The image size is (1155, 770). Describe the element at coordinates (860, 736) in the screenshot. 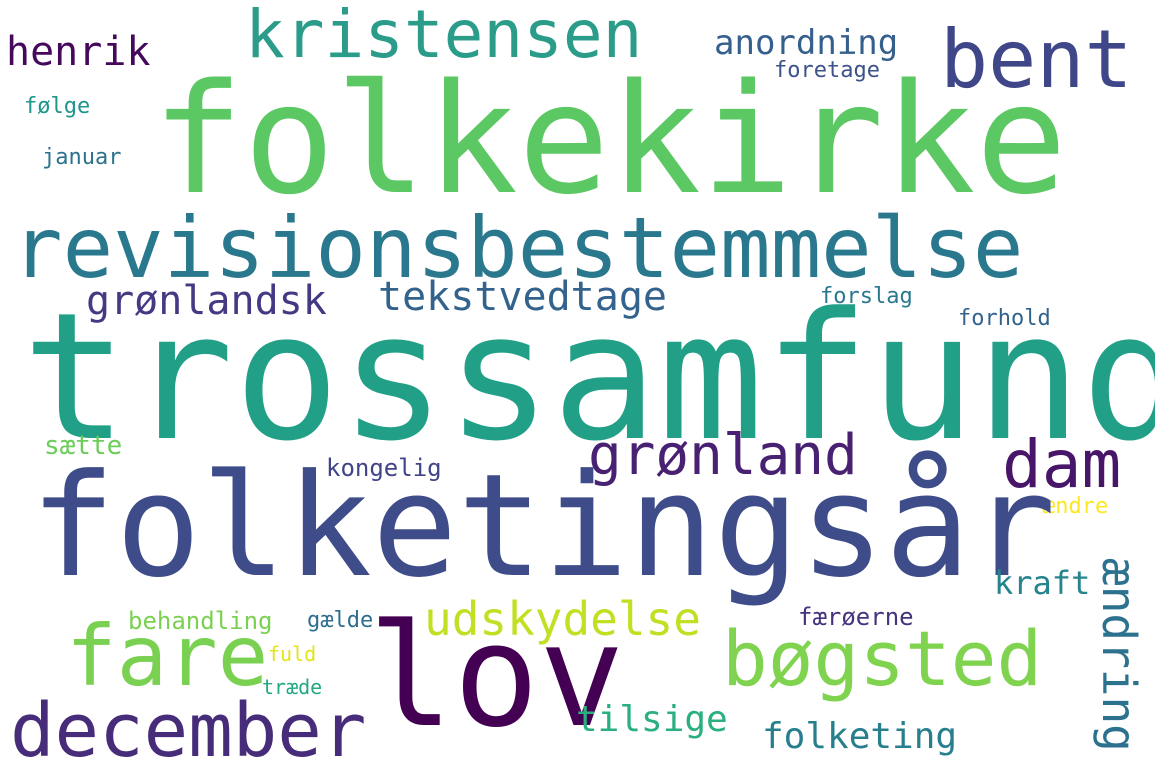

I see `word-folketing: folketing` at that location.